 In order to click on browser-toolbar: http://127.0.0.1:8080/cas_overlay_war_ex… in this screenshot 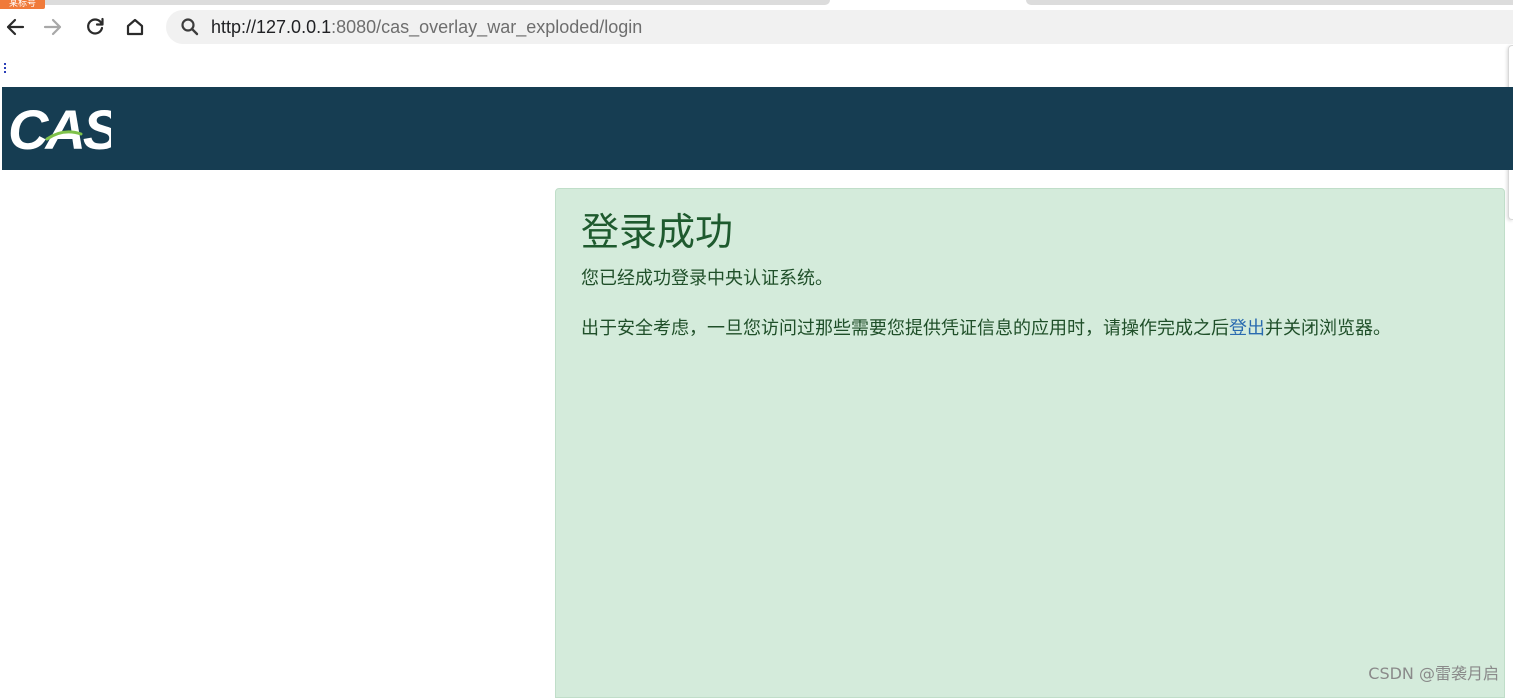, I will do `click(756, 27)`.